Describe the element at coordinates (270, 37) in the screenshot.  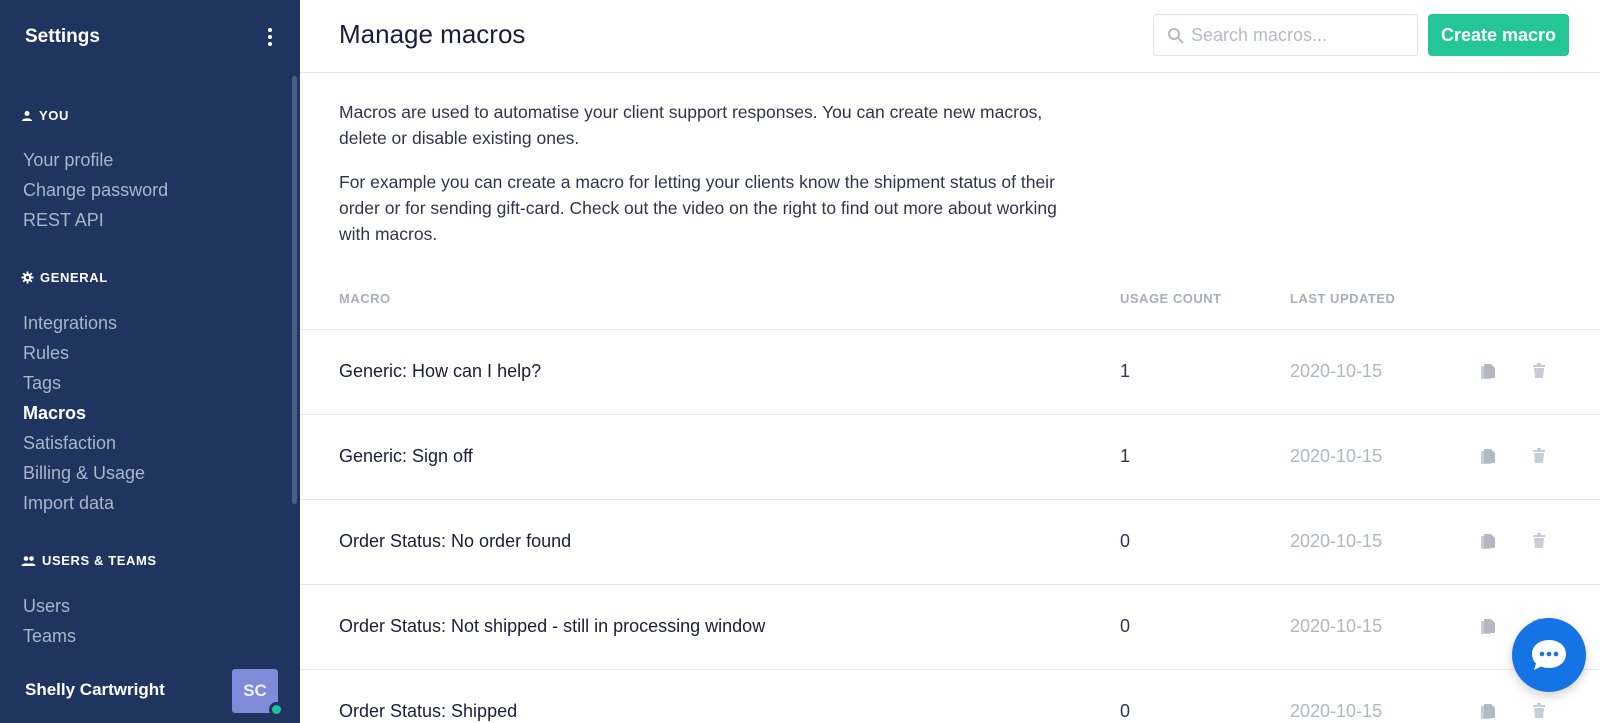
I see `more-options-icon` at that location.